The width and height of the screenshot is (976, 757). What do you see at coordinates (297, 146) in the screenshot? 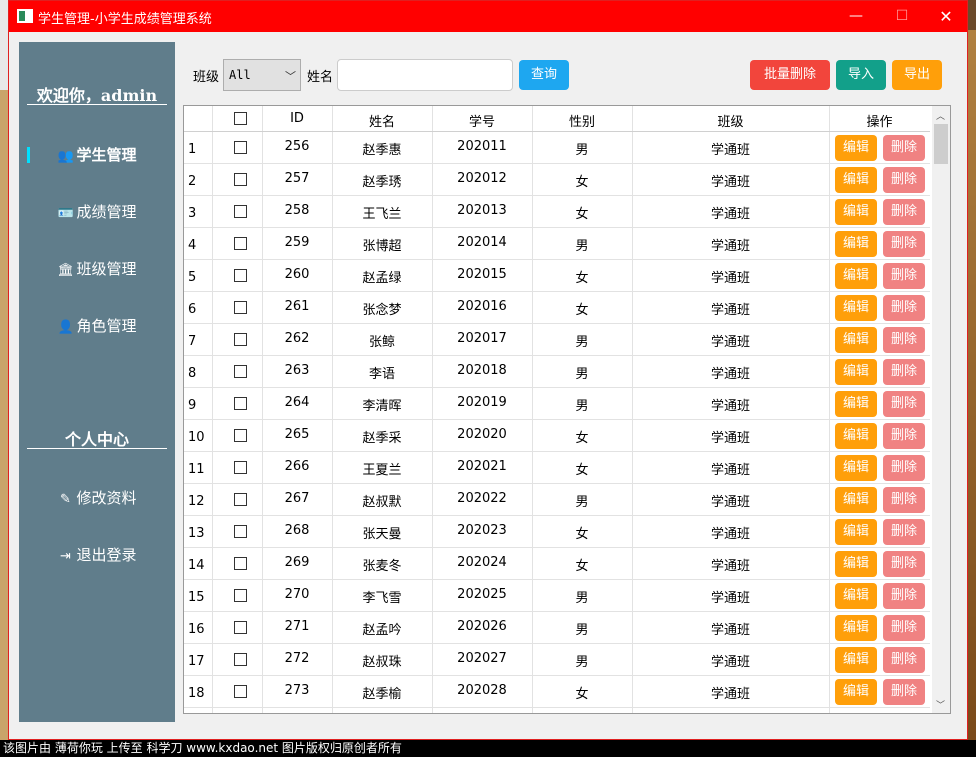
I see `cell-id: 256` at bounding box center [297, 146].